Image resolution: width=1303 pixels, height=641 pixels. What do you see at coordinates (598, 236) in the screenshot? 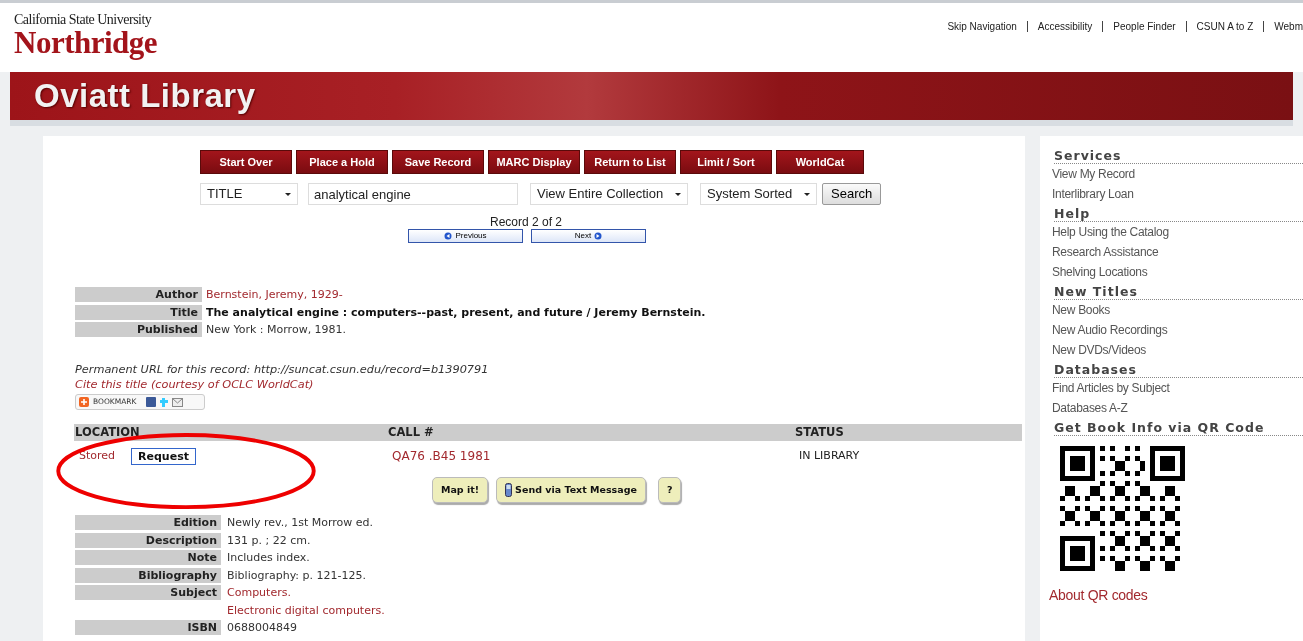
I see `right-arrow-icon` at bounding box center [598, 236].